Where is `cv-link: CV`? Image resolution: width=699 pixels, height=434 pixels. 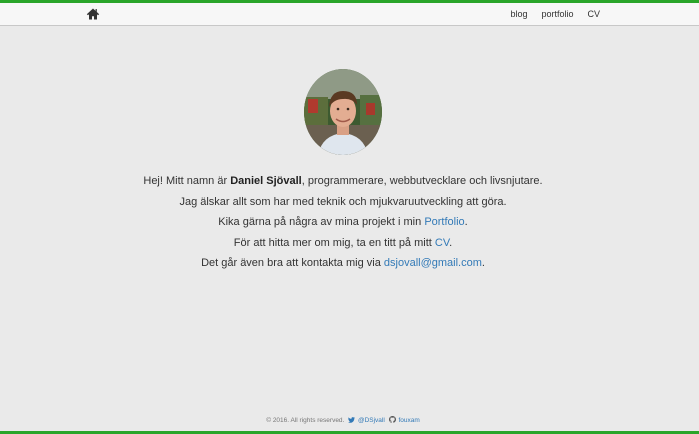 cv-link: CV is located at coordinates (442, 243).